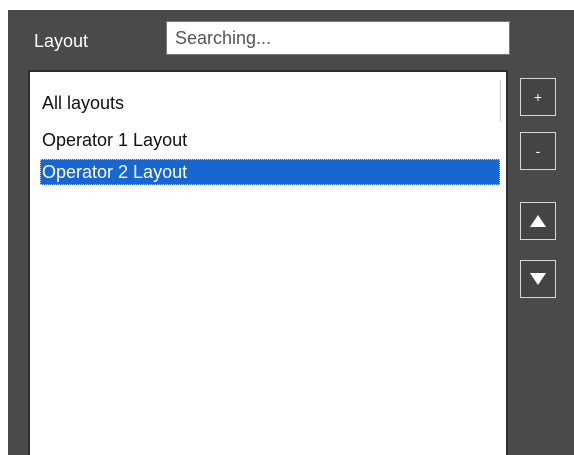 The width and height of the screenshot is (574, 455). What do you see at coordinates (338, 38) in the screenshot?
I see `search-input` at bounding box center [338, 38].